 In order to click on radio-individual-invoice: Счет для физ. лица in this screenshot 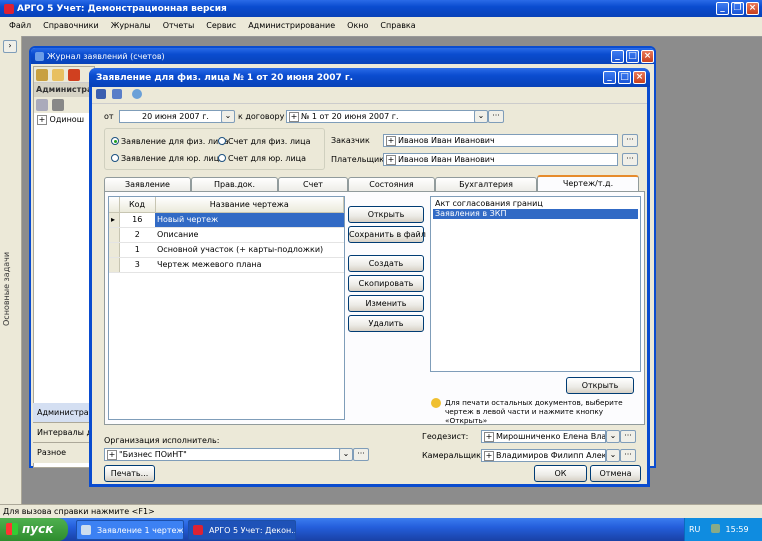, I will do `click(264, 141)`.